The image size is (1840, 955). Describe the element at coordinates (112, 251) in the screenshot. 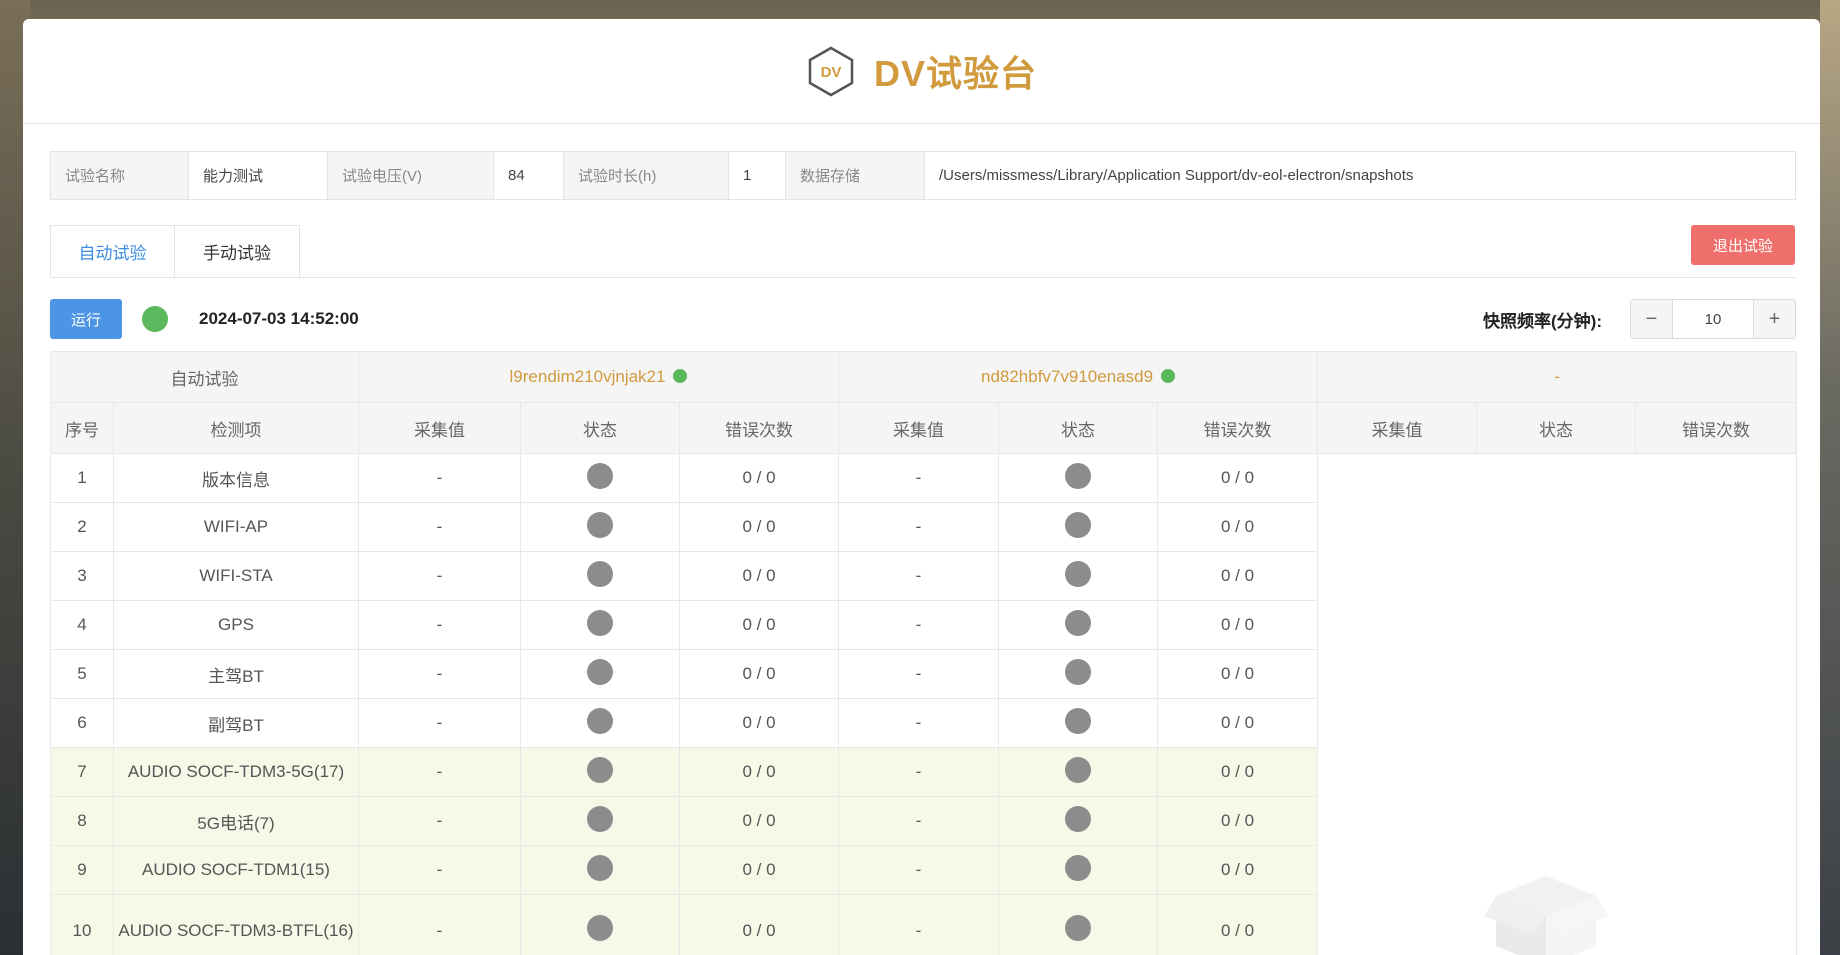

I see `tab-auto-test: 自动试验` at that location.